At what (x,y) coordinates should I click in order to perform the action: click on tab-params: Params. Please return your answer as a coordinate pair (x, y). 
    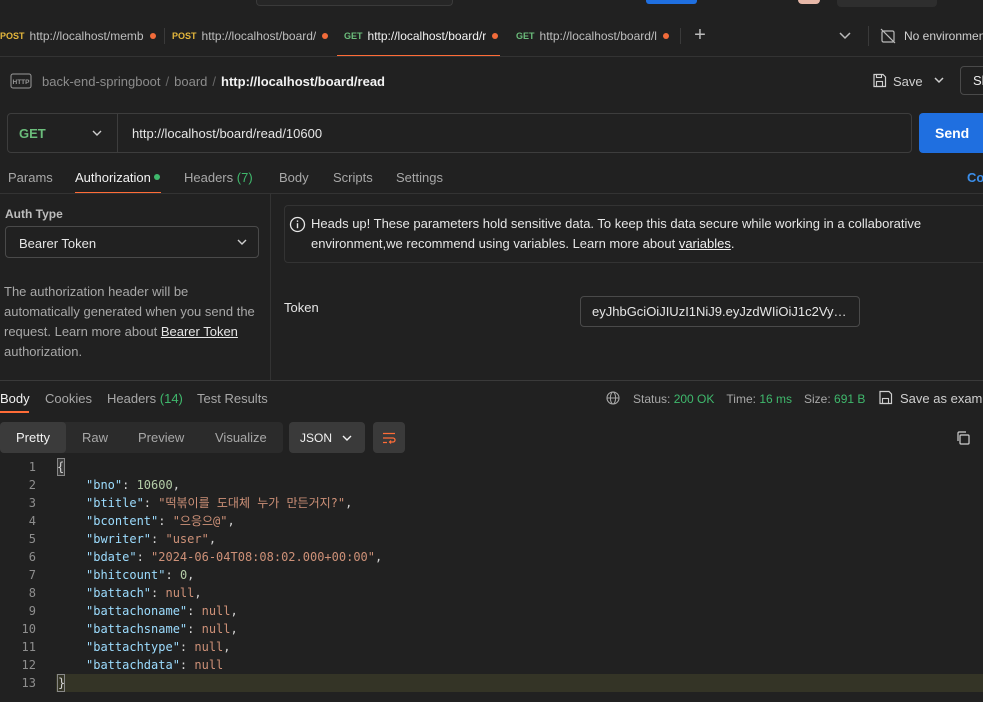
    Looking at the image, I should click on (30, 177).